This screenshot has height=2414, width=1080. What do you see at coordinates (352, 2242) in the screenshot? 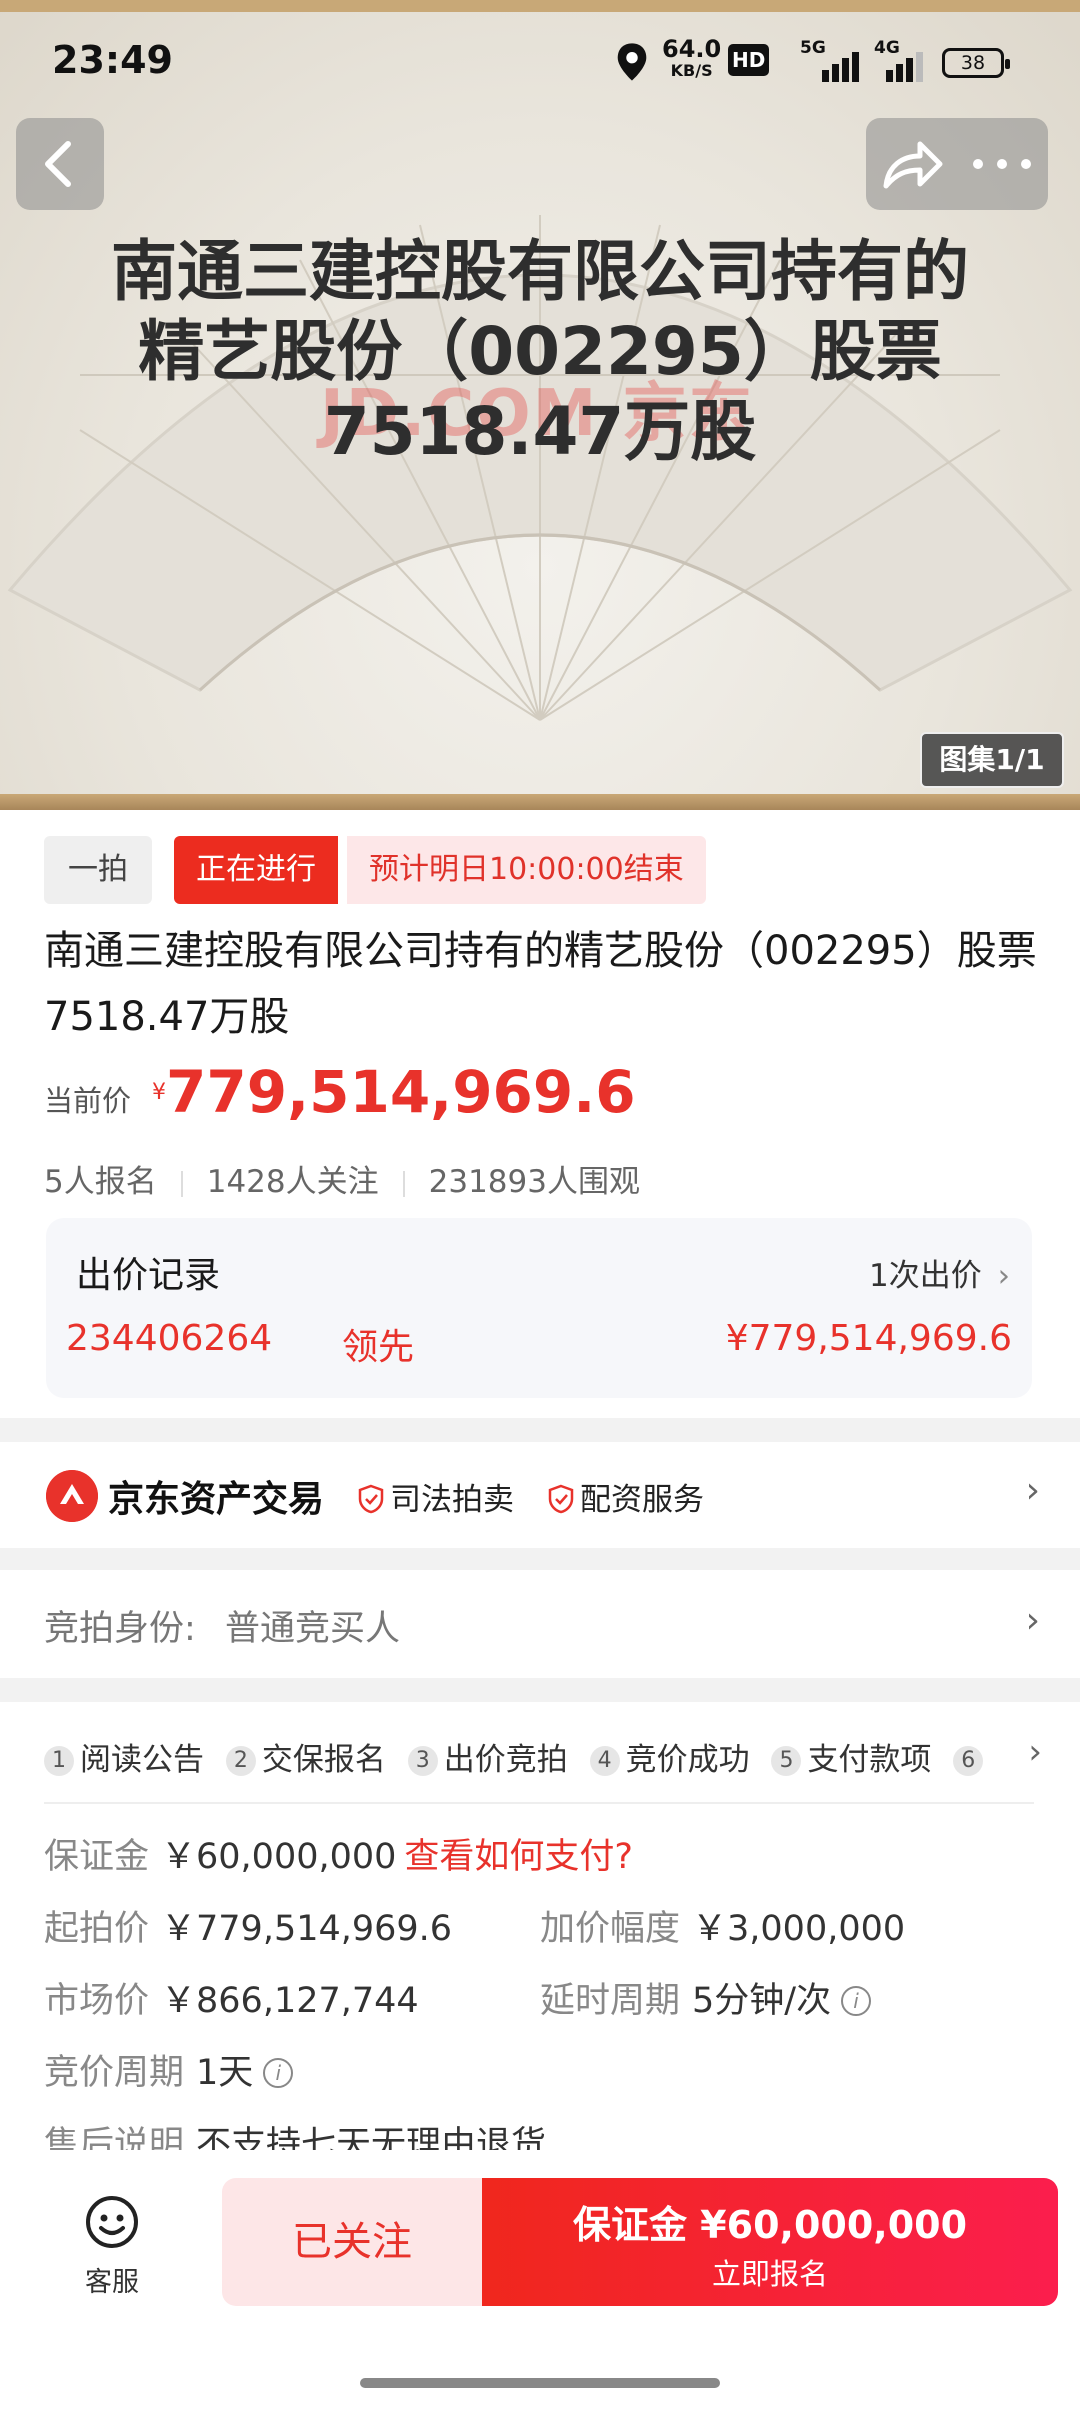
I see `followed-button: 已关注` at bounding box center [352, 2242].